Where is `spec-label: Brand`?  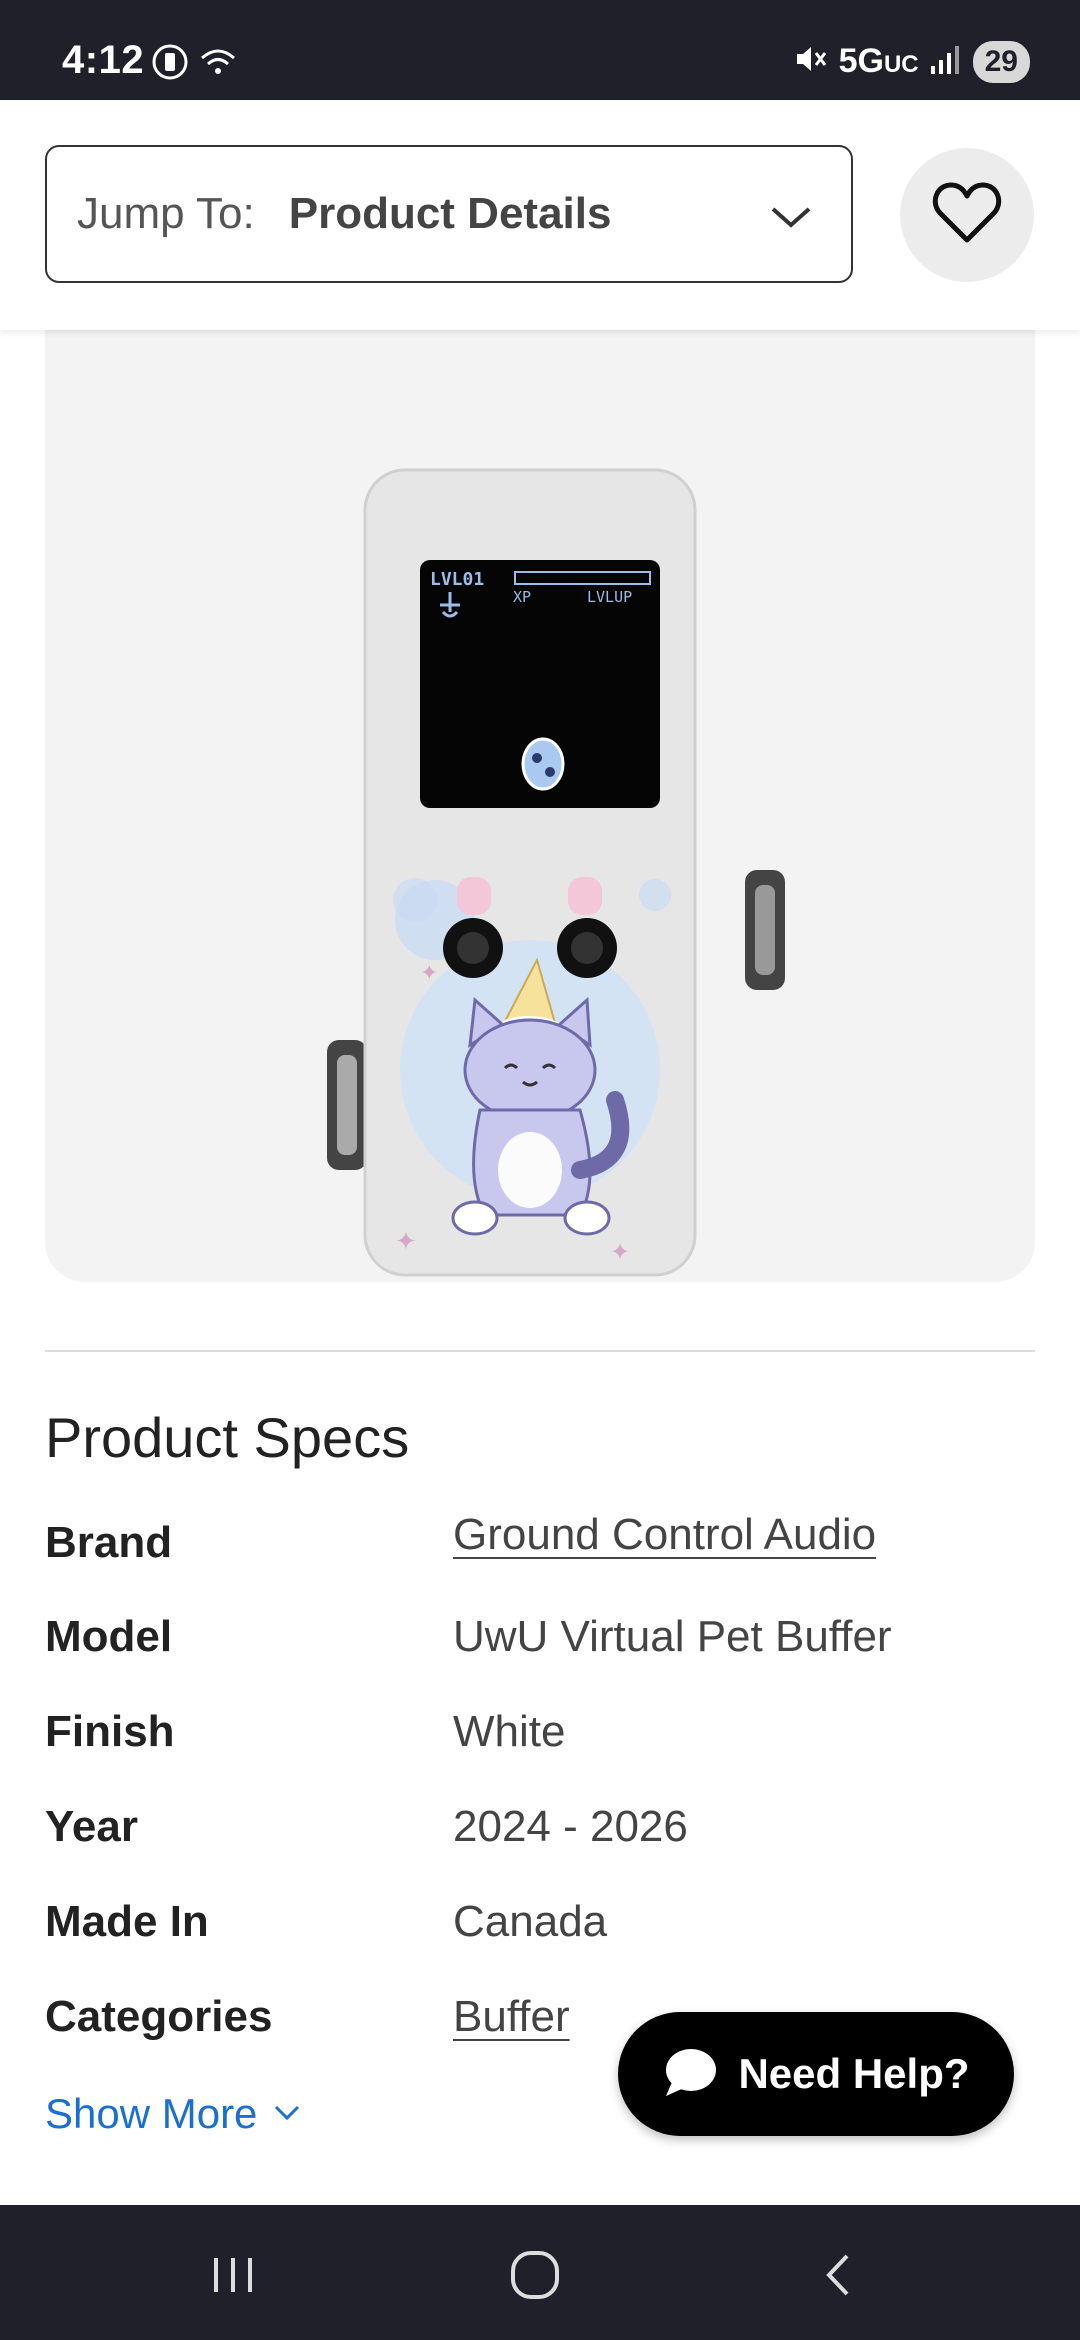 spec-label: Brand is located at coordinates (109, 1542).